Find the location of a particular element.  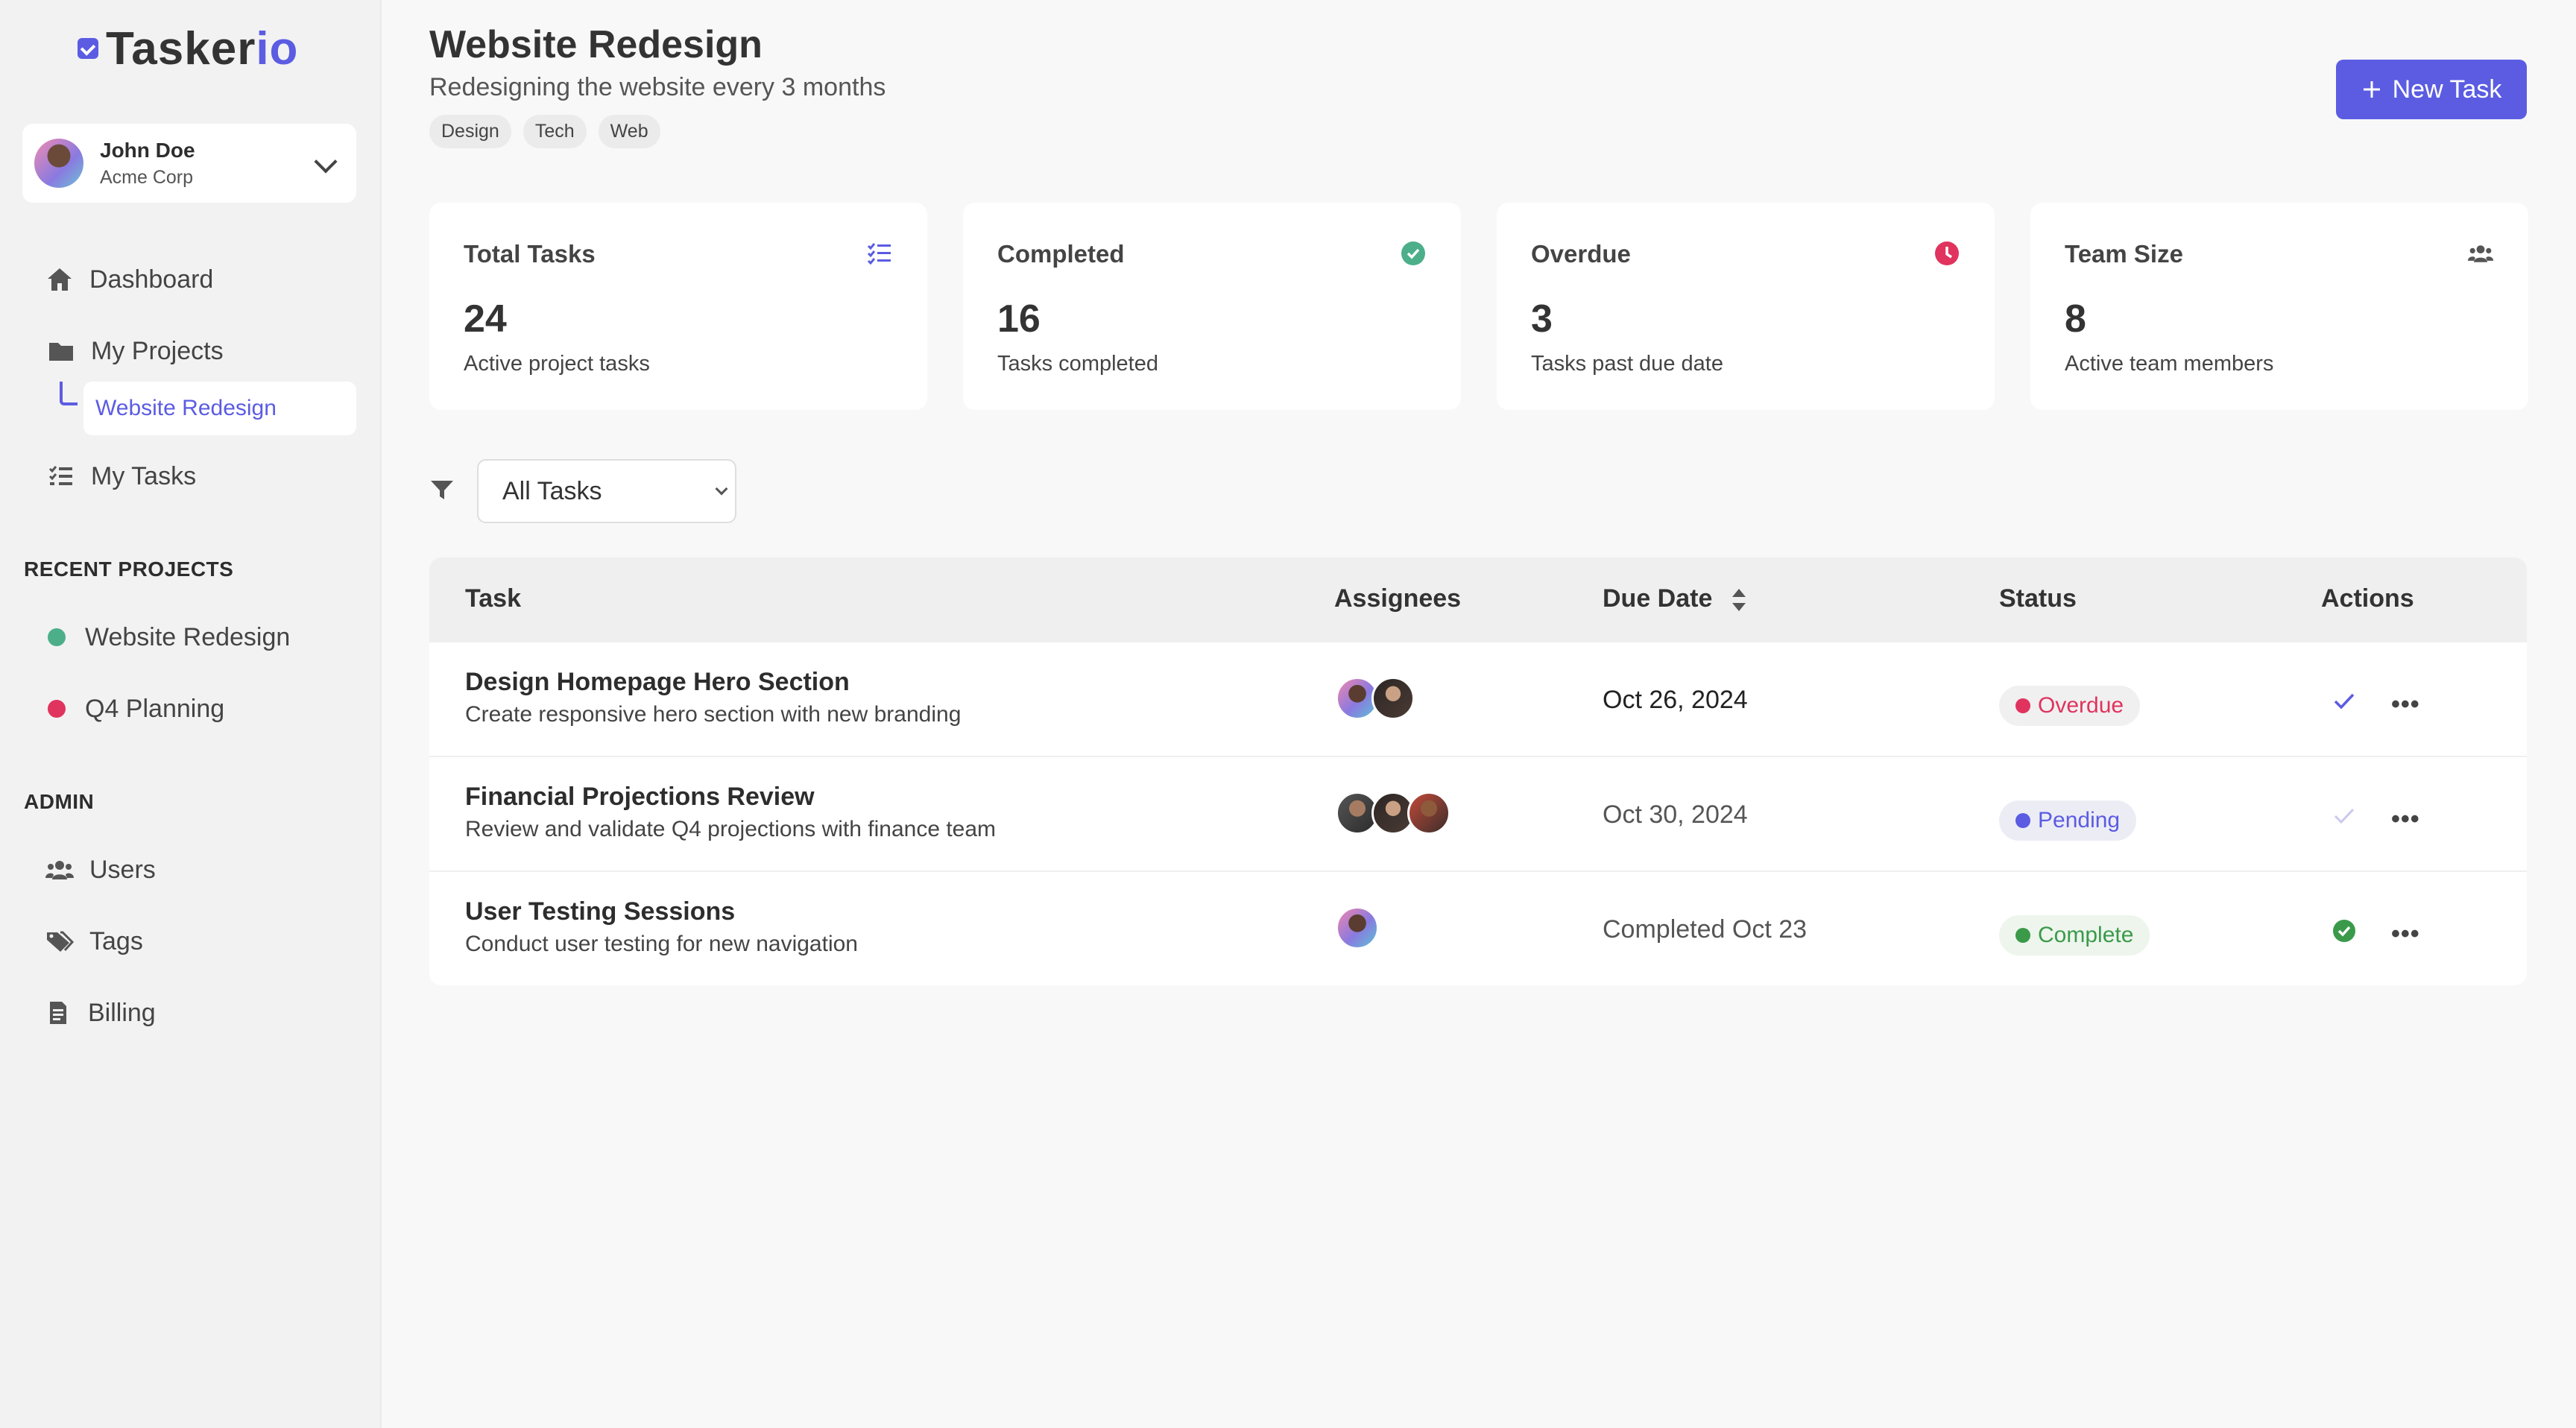

status-badge: Pending is located at coordinates (2068, 820).